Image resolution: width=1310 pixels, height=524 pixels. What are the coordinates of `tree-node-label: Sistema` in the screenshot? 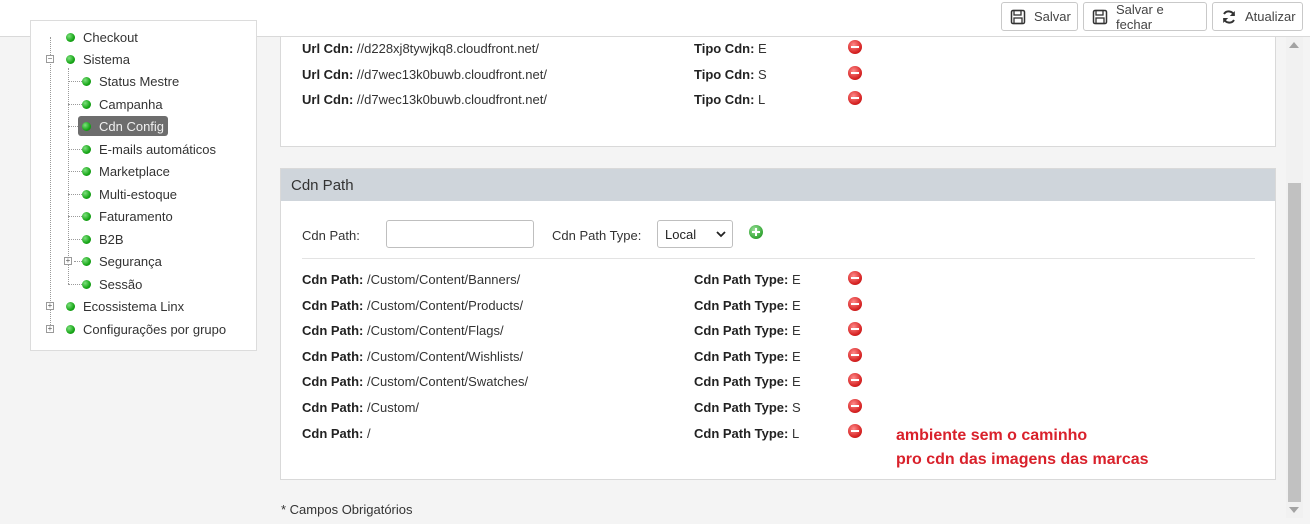 It's located at (106, 59).